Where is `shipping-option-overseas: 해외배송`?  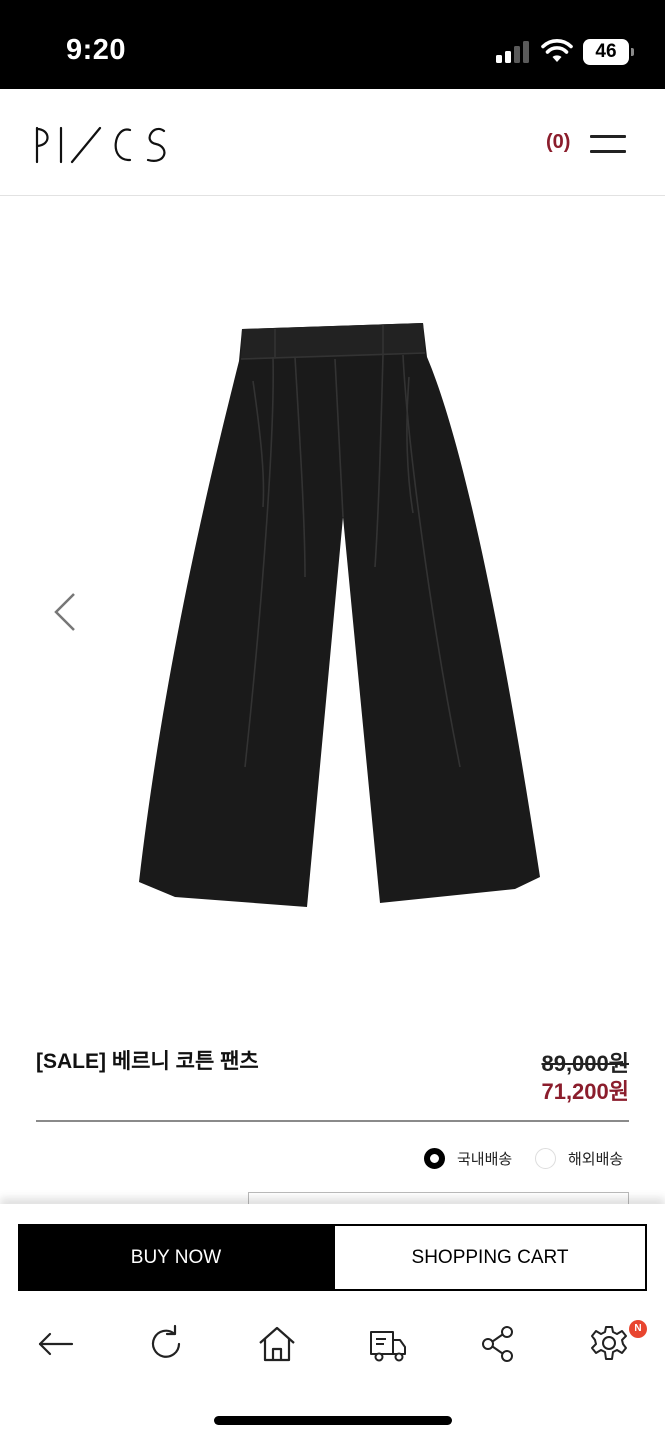 shipping-option-overseas: 해외배송 is located at coordinates (579, 1158).